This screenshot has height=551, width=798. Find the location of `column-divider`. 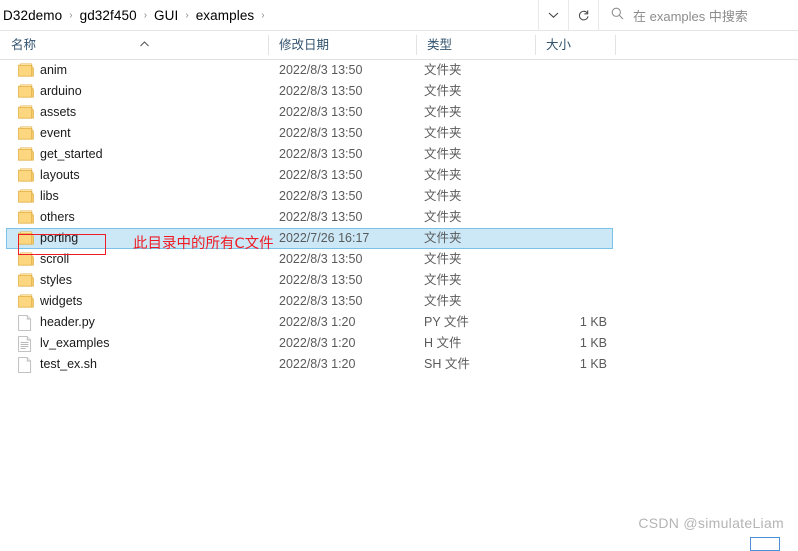

column-divider is located at coordinates (615, 45).